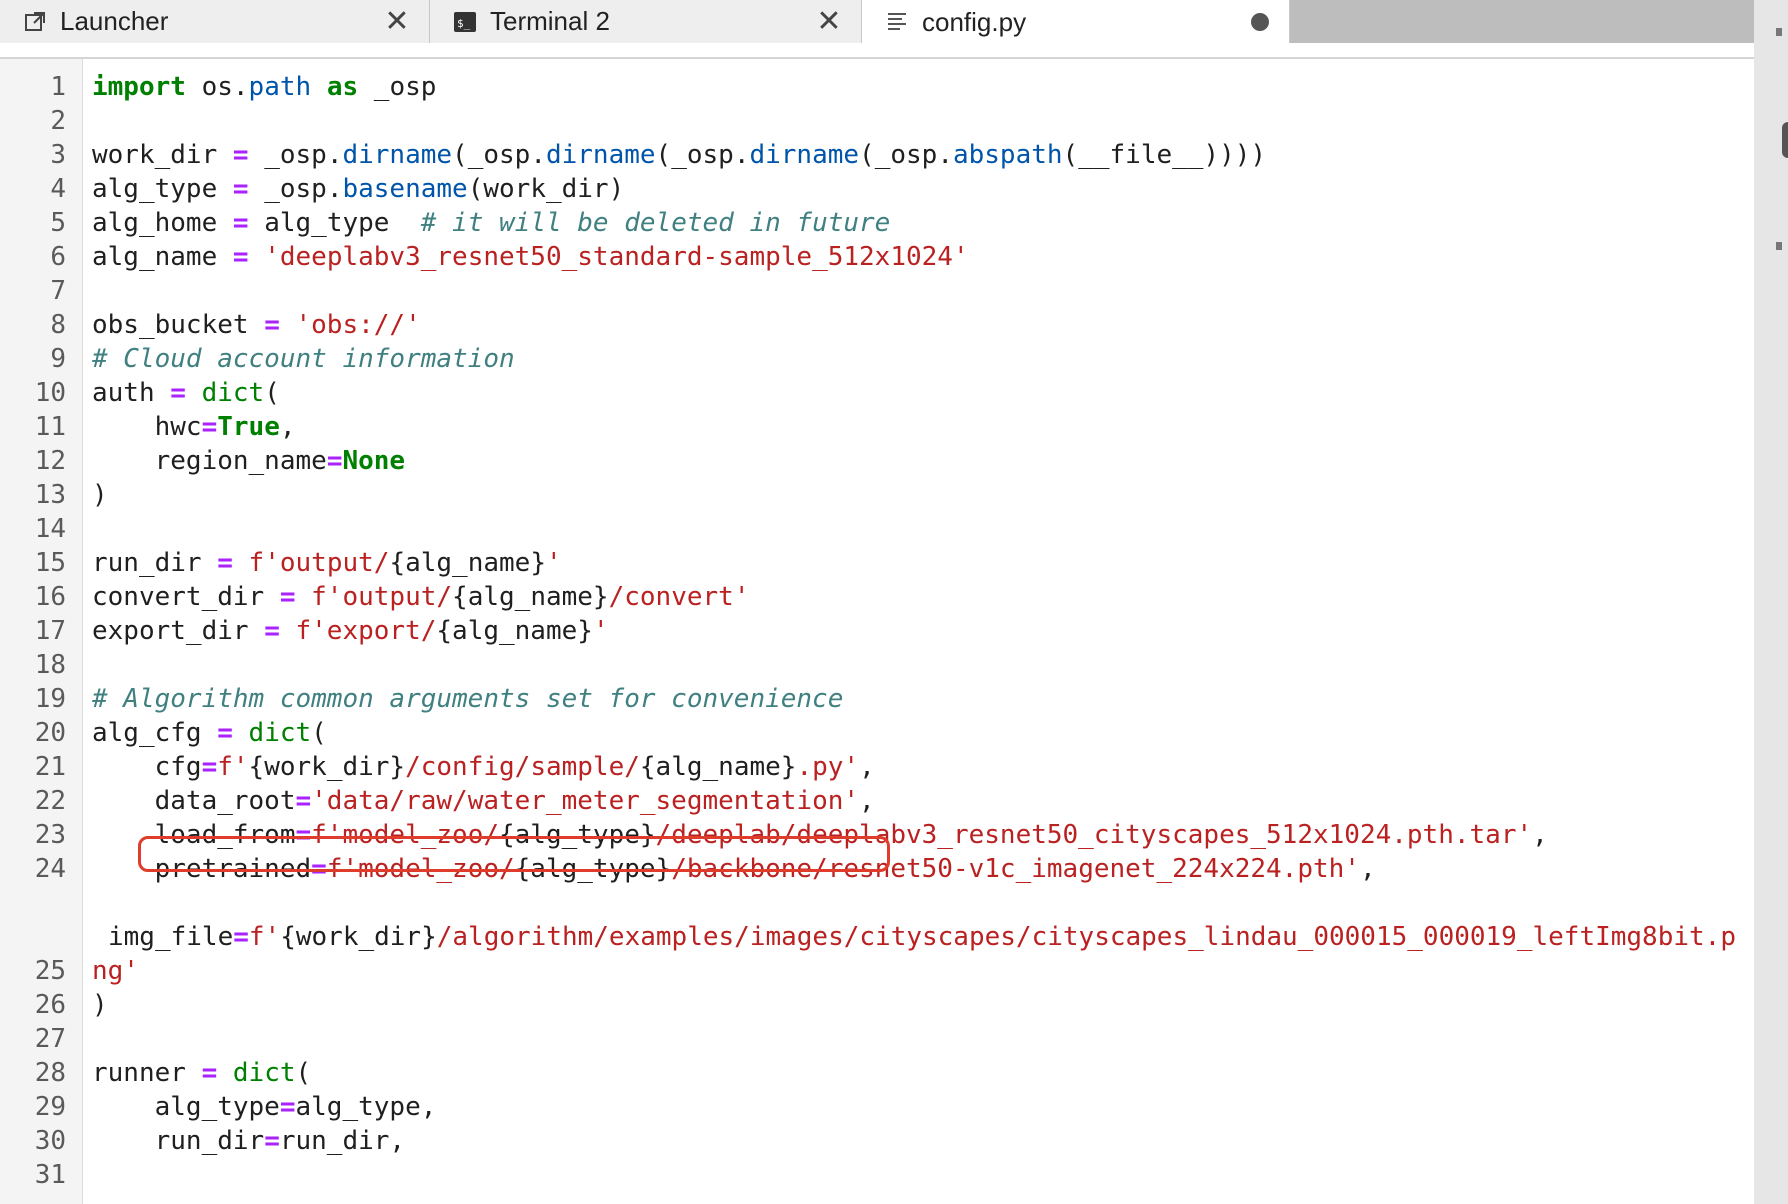 The height and width of the screenshot is (1204, 1788). Describe the element at coordinates (877, 733) in the screenshot. I see `code-line: 20 alg_cfg = dict(` at that location.